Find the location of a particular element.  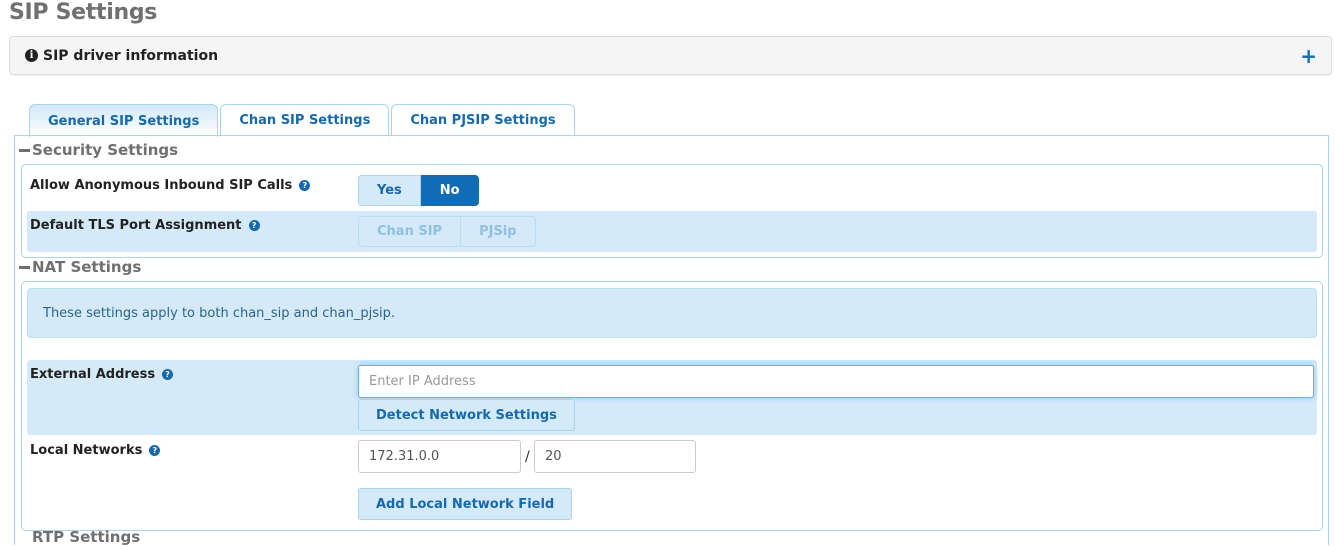

page-title: SIP Settings is located at coordinates (83, 12).